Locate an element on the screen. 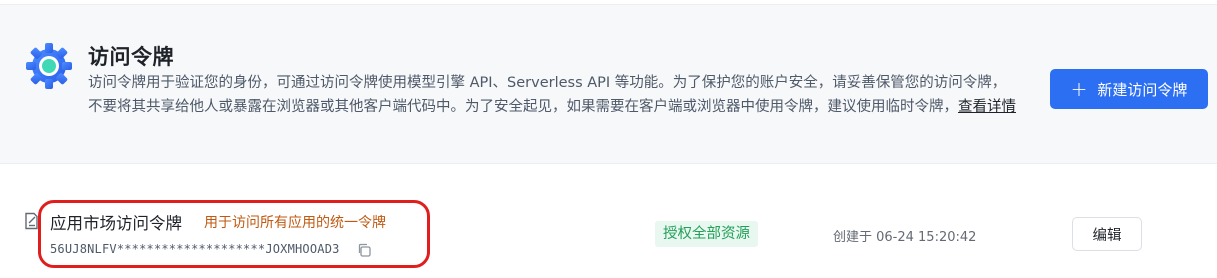 The image size is (1217, 278). edit-button: 编辑 is located at coordinates (1107, 234).